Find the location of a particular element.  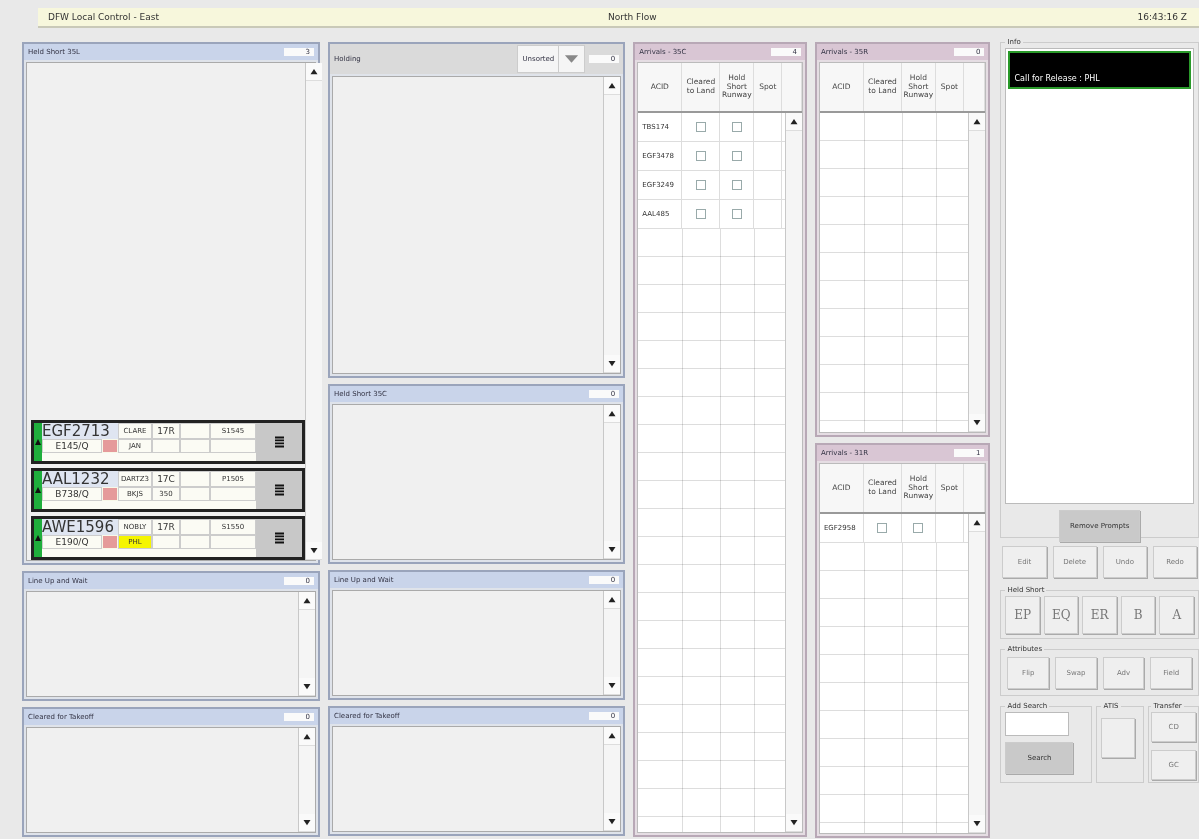

held-short-button: A is located at coordinates (1176, 615).